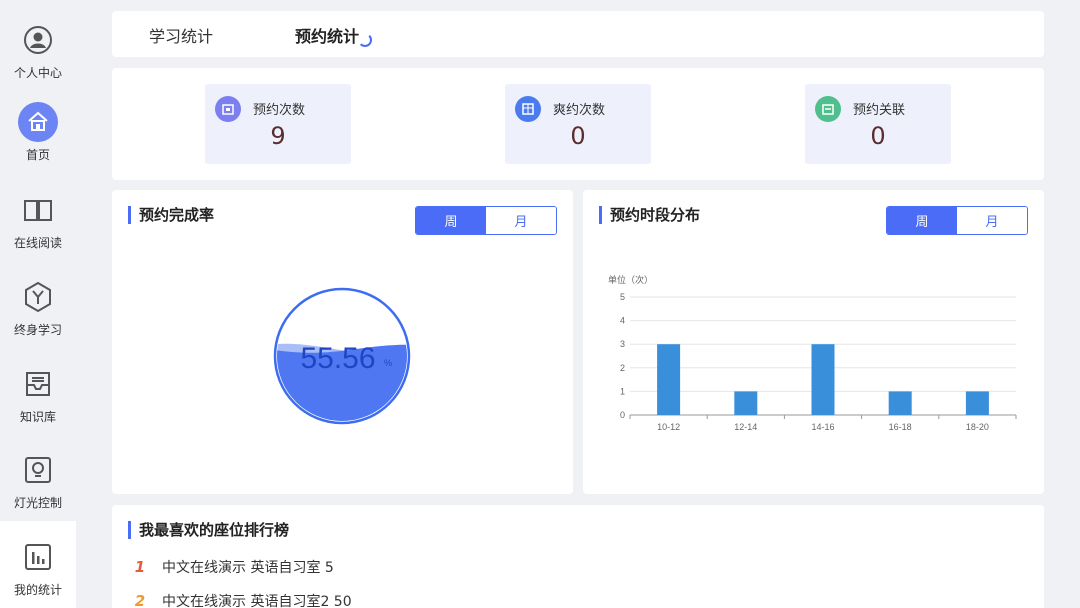 The image size is (1080, 608). I want to click on y-tick-label: 4, so click(622, 321).